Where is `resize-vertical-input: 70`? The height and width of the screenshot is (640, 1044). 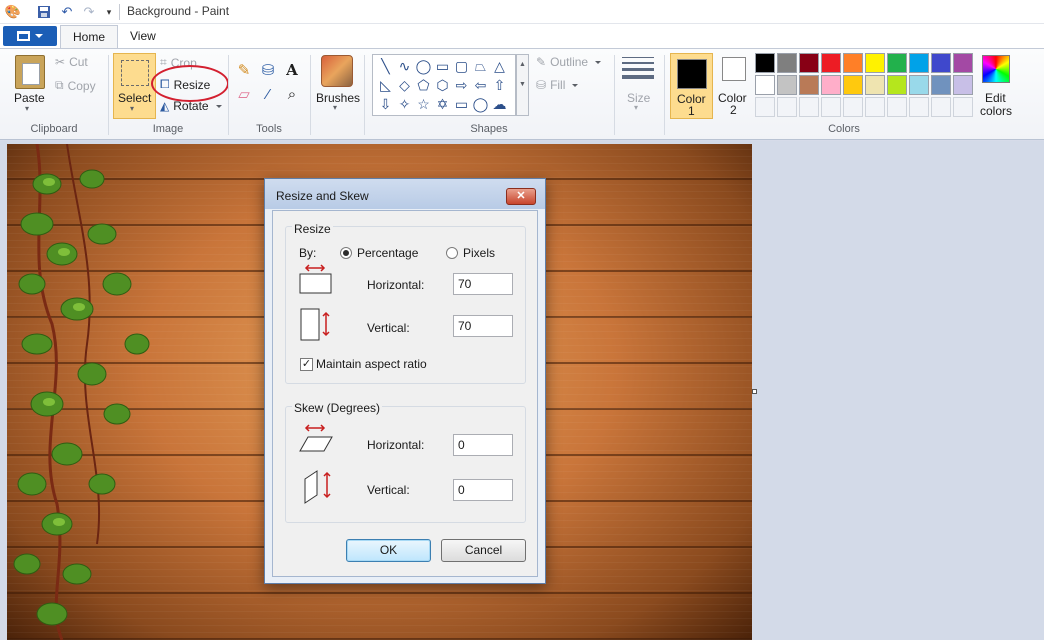
resize-vertical-input: 70 is located at coordinates (483, 326).